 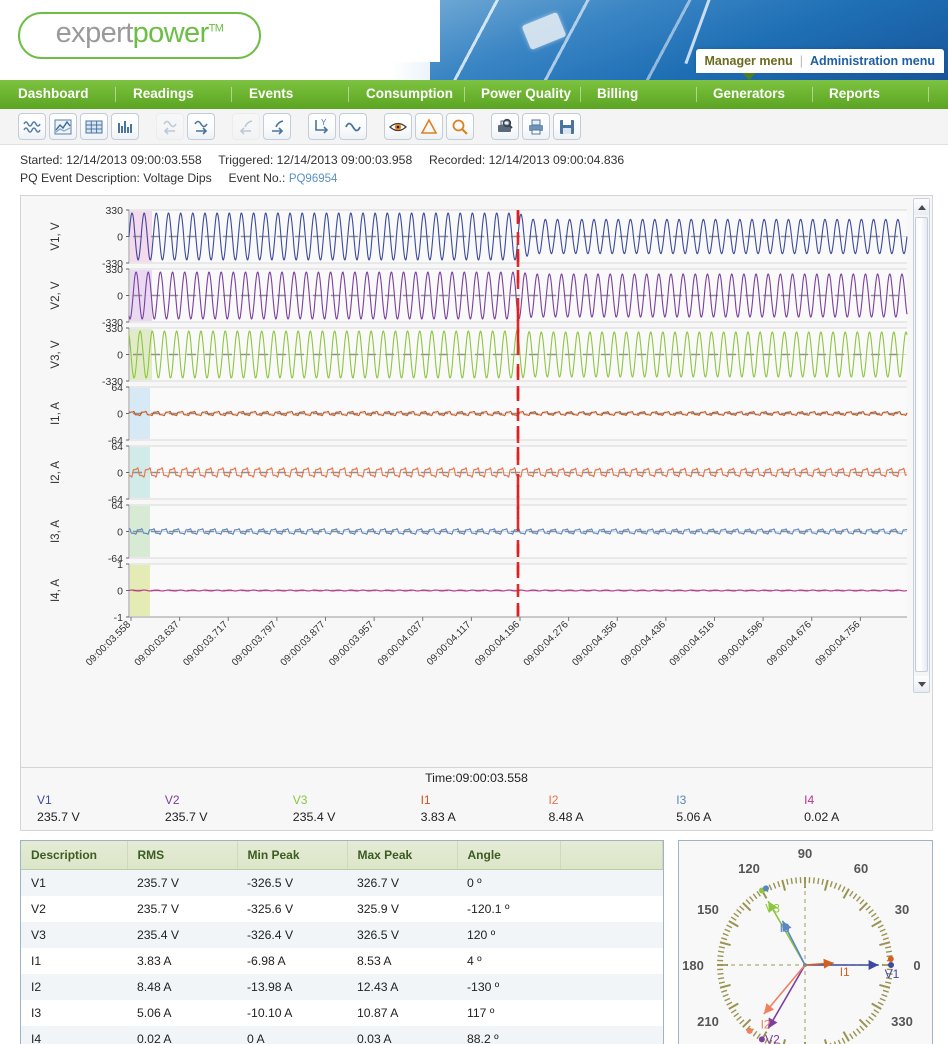 What do you see at coordinates (292, 961) in the screenshot?
I see `table-cell-min-peak: -6.98 A` at bounding box center [292, 961].